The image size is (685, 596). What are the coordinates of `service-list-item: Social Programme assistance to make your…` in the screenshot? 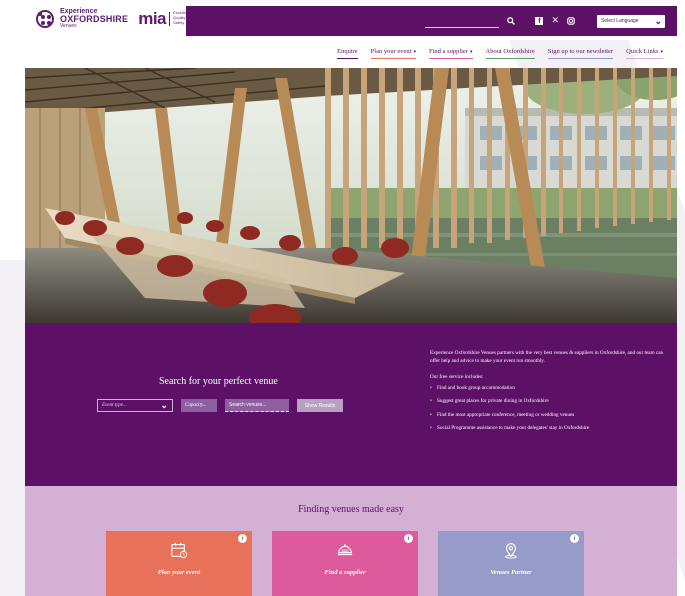 It's located at (550, 428).